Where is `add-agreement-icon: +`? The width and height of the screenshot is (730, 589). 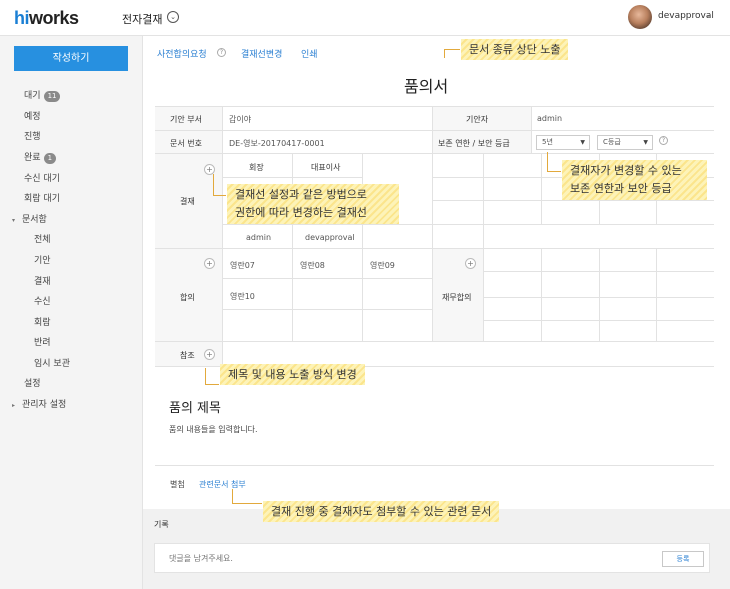
add-agreement-icon: + is located at coordinates (209, 263).